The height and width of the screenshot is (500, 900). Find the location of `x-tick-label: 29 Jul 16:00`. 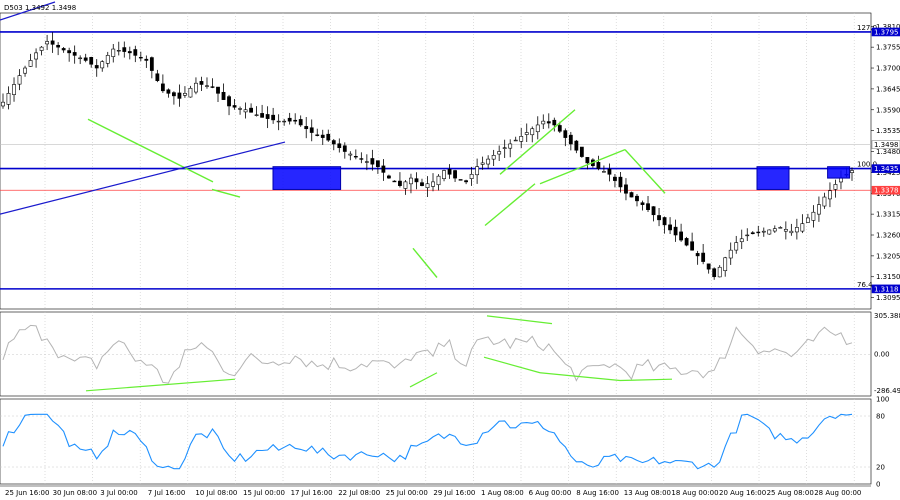

x-tick-label: 29 Jul 16:00 is located at coordinates (454, 493).